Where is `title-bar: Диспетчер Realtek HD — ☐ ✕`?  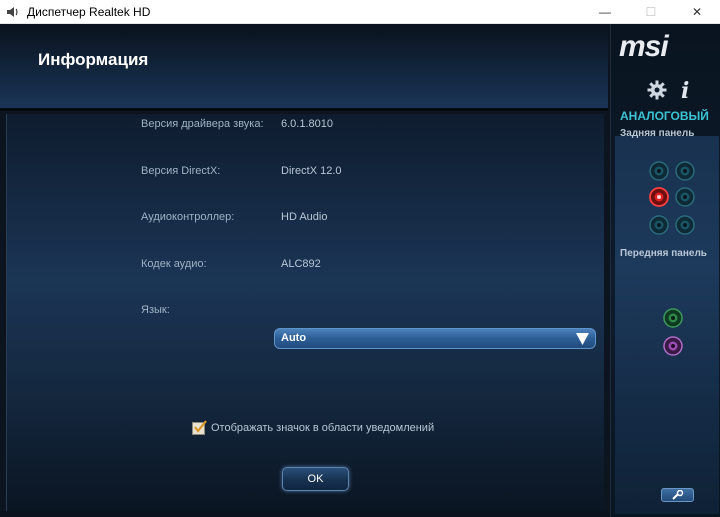 title-bar: Диспетчер Realtek HD — ☐ ✕ is located at coordinates (360, 12).